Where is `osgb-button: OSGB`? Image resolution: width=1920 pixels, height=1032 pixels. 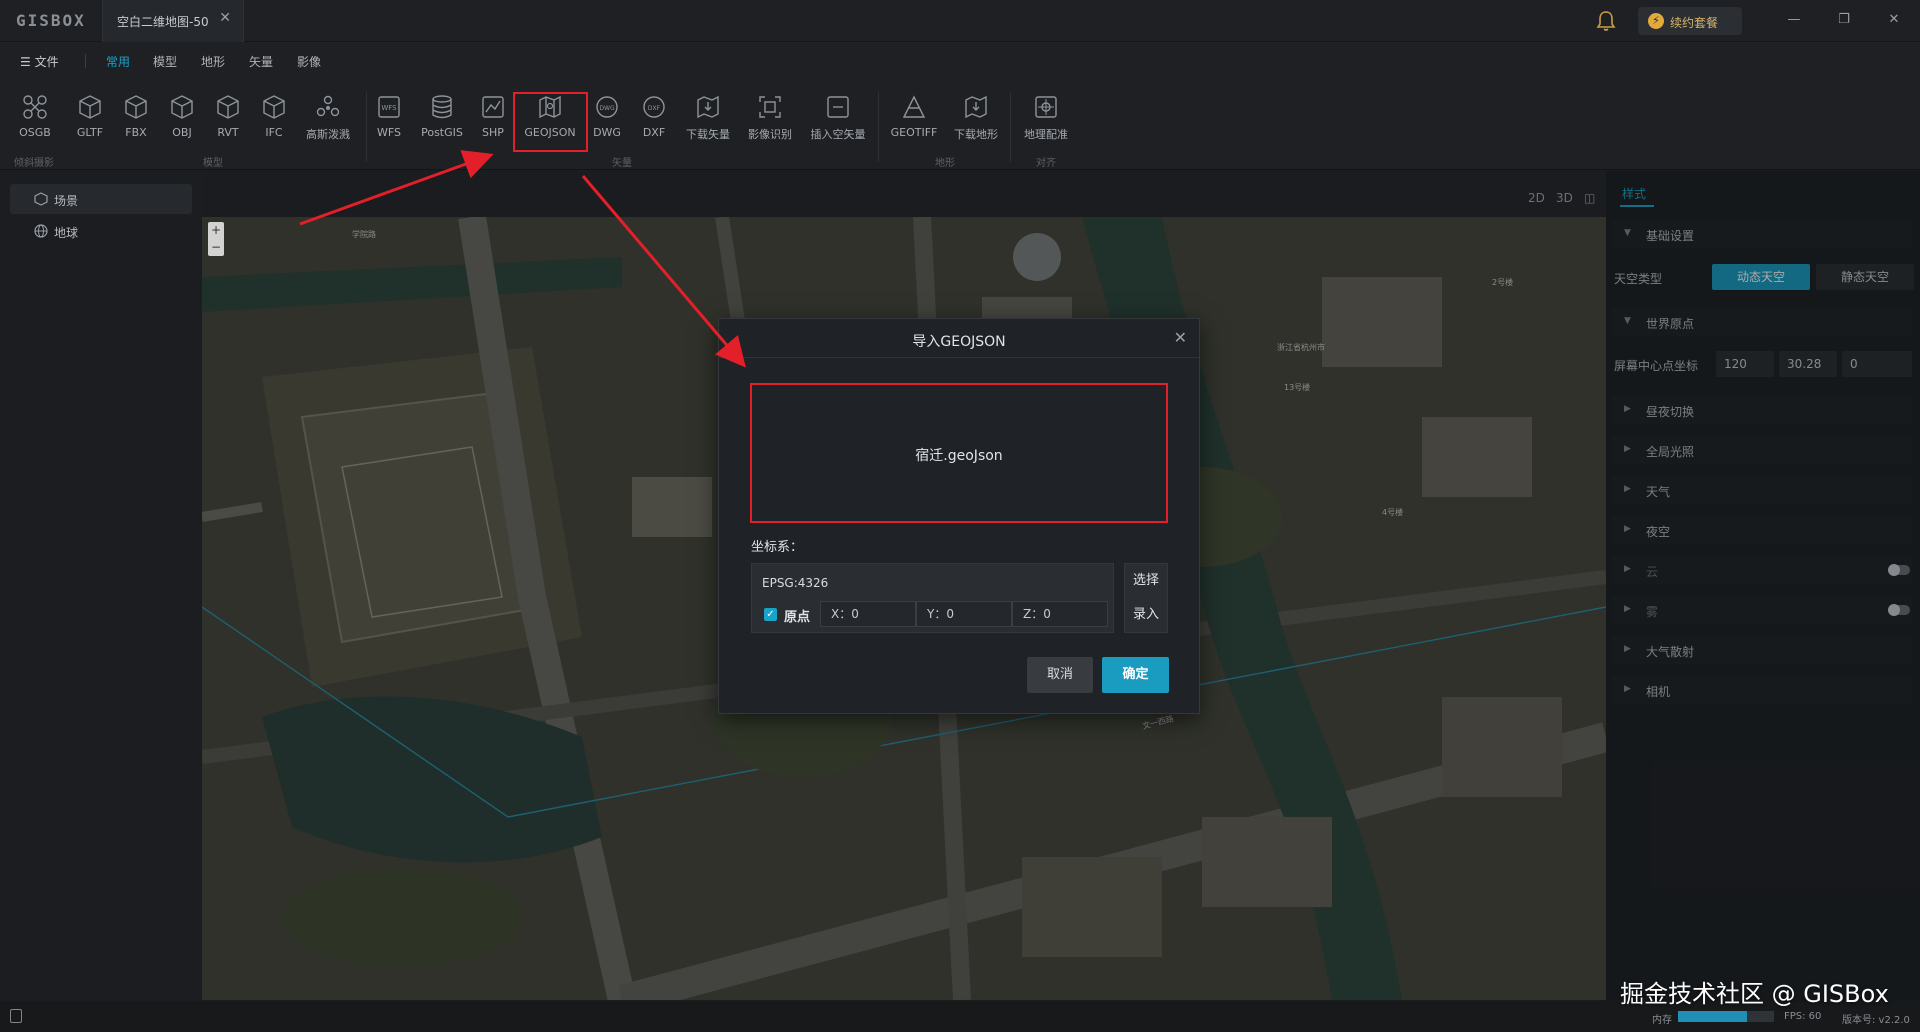 osgb-button: OSGB is located at coordinates (35, 119).